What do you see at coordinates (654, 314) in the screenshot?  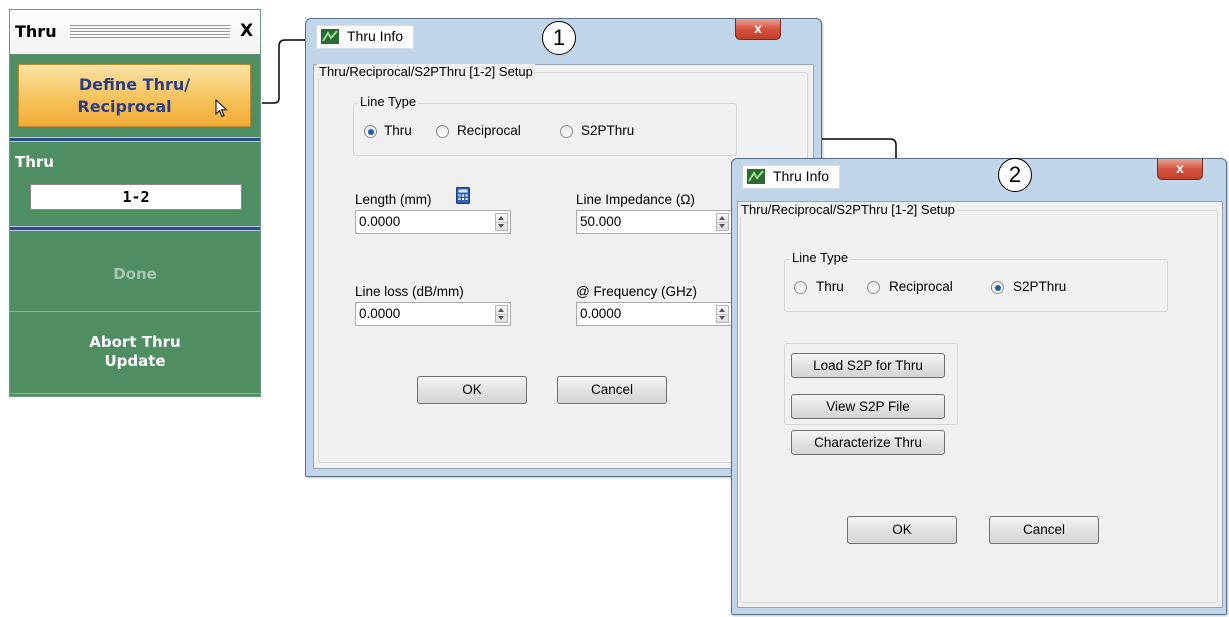 I see `frequency-input: 0.0000` at bounding box center [654, 314].